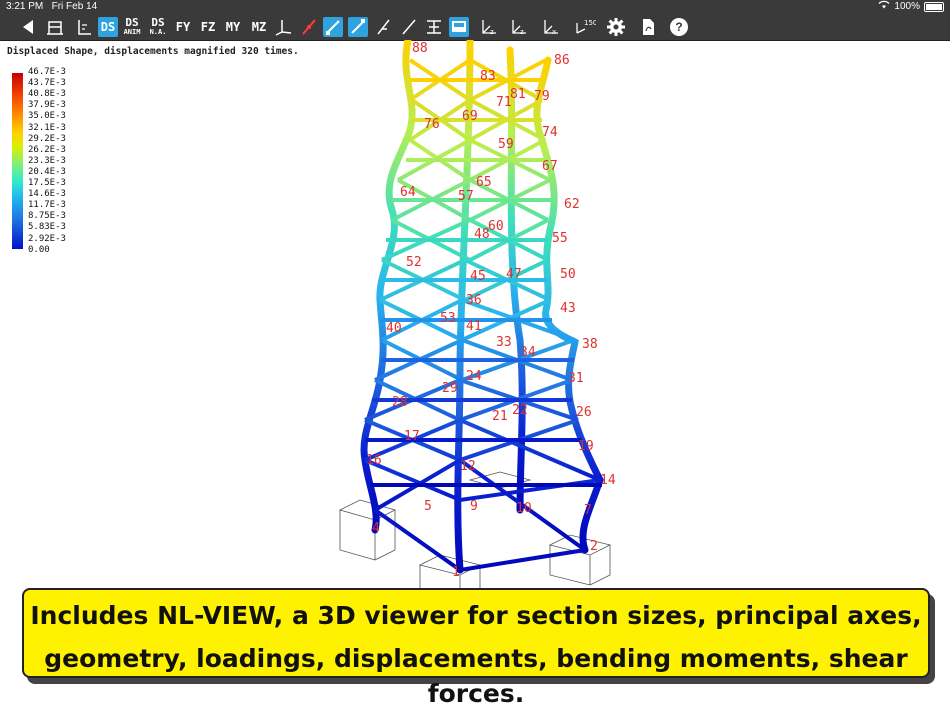 The image size is (950, 712). What do you see at coordinates (420, 48) in the screenshot?
I see `node-label: 88` at bounding box center [420, 48].